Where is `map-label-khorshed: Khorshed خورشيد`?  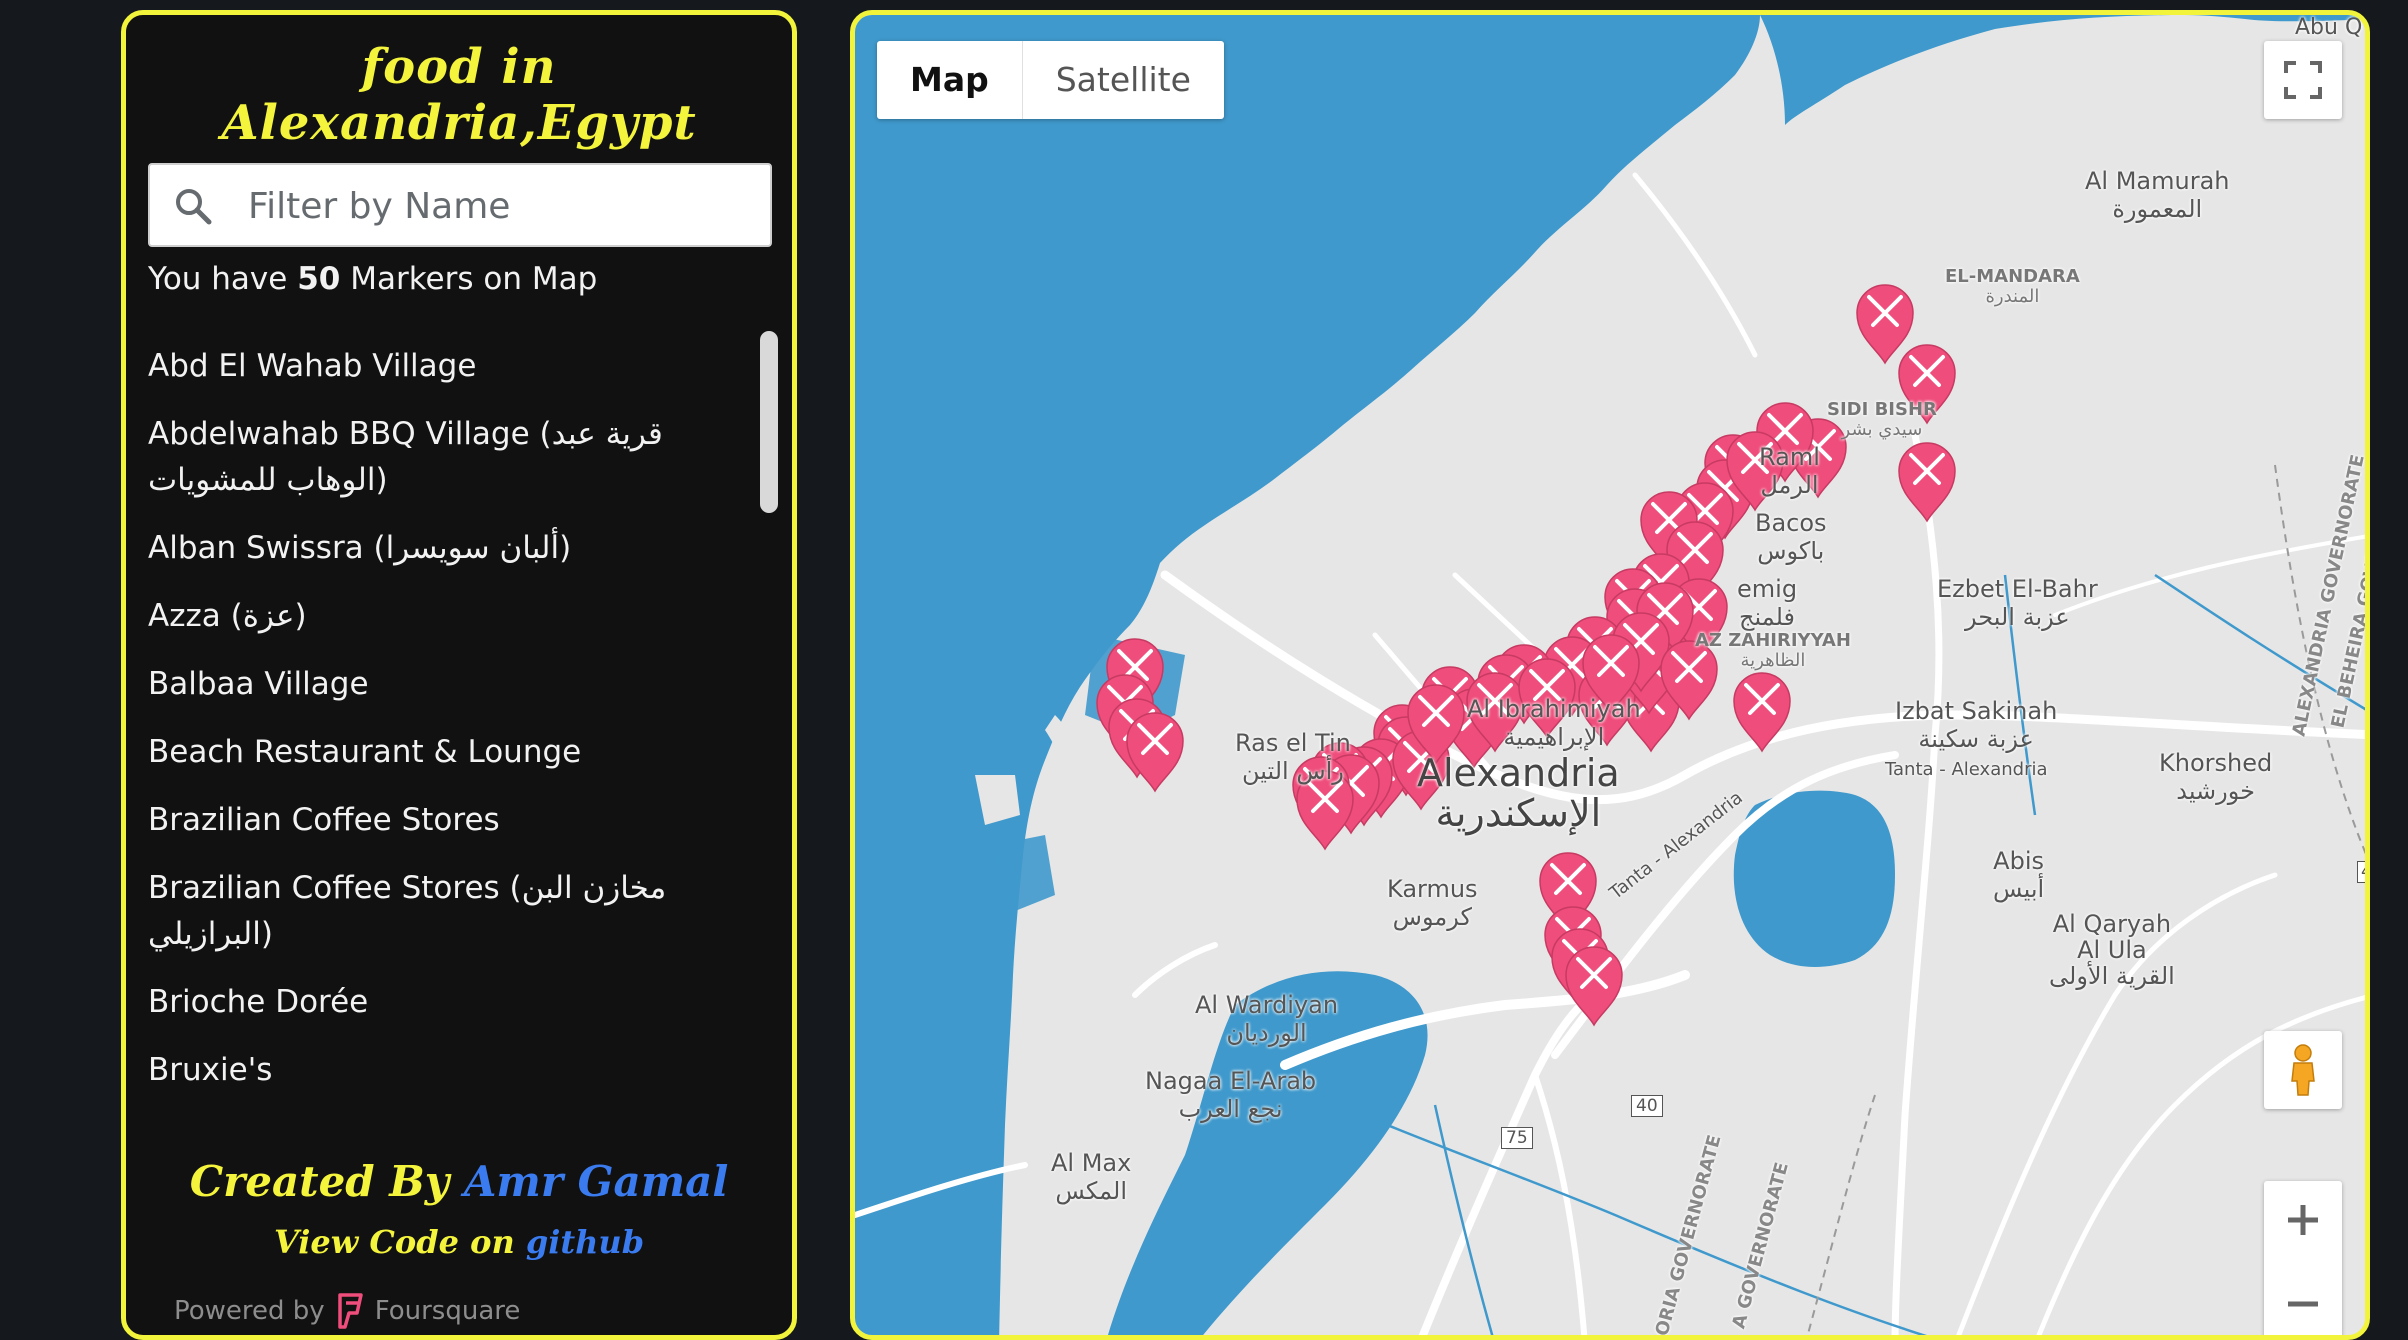 map-label-khorshed: Khorshed خورشيد is located at coordinates (2215, 777).